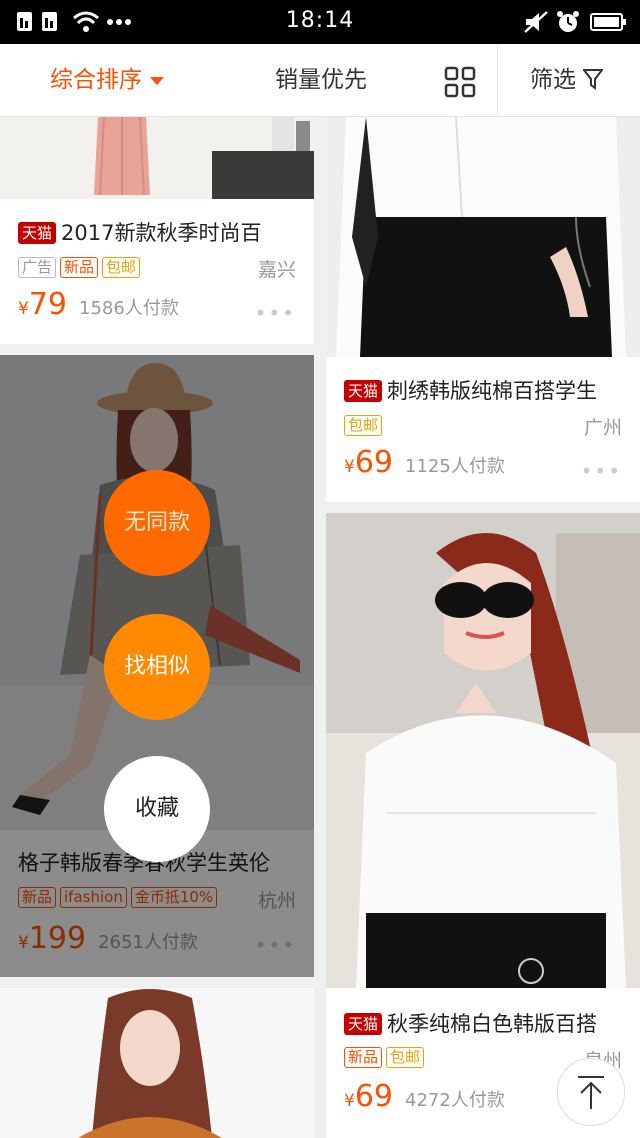  Describe the element at coordinates (48, 304) in the screenshot. I see `product-price: 79` at that location.